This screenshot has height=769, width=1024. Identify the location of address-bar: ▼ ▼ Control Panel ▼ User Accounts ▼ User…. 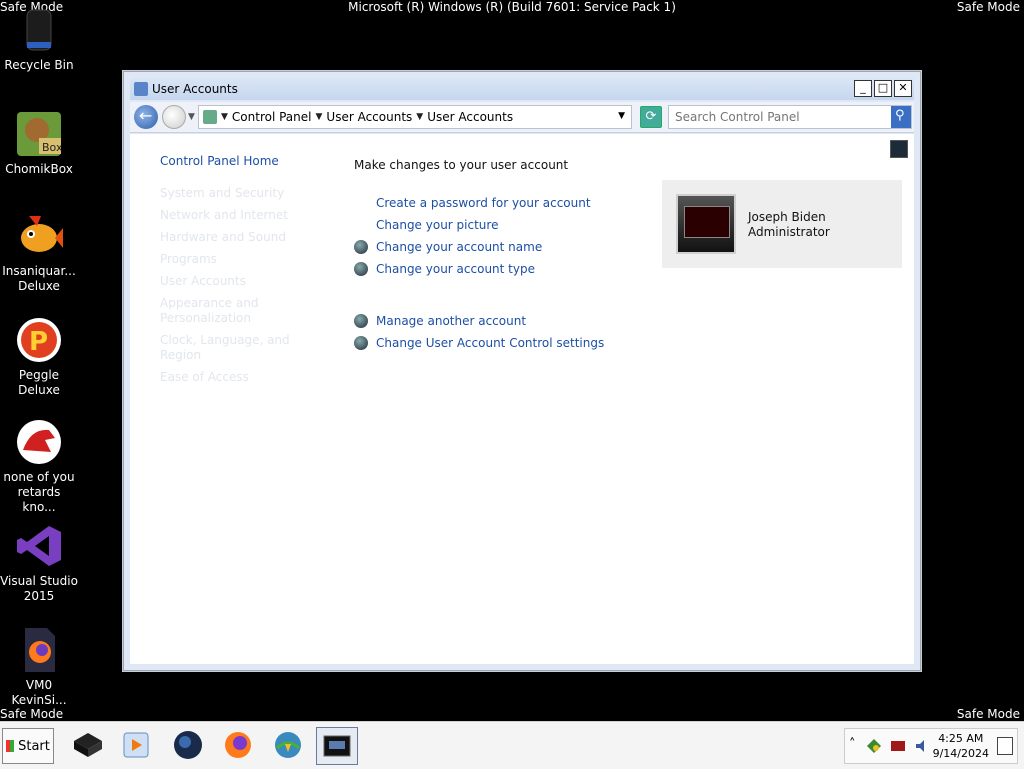
(522, 117).